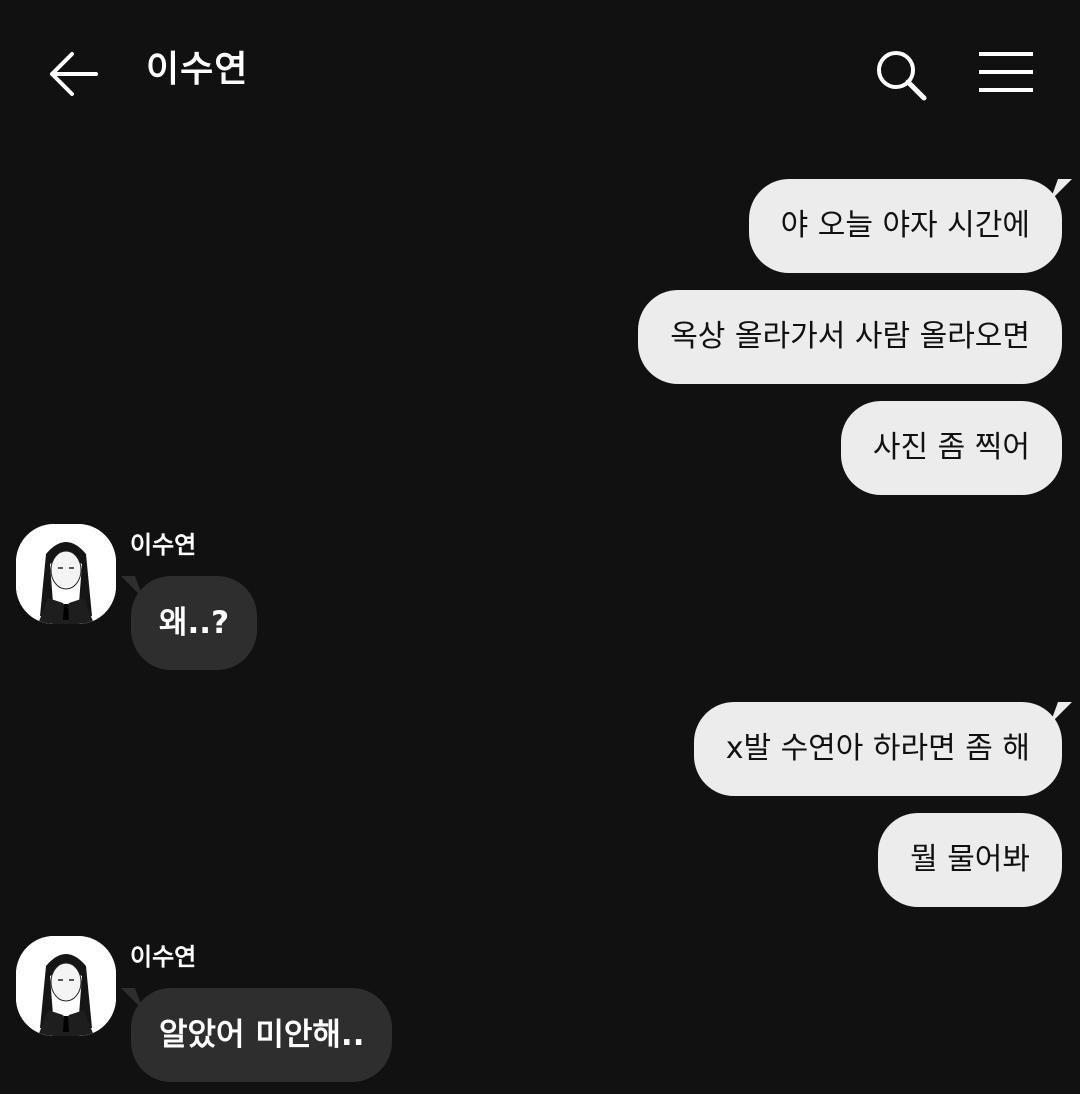 This screenshot has height=1094, width=1080. I want to click on outgoing-message: x발 수연아 하라면 좀 해, so click(877, 749).